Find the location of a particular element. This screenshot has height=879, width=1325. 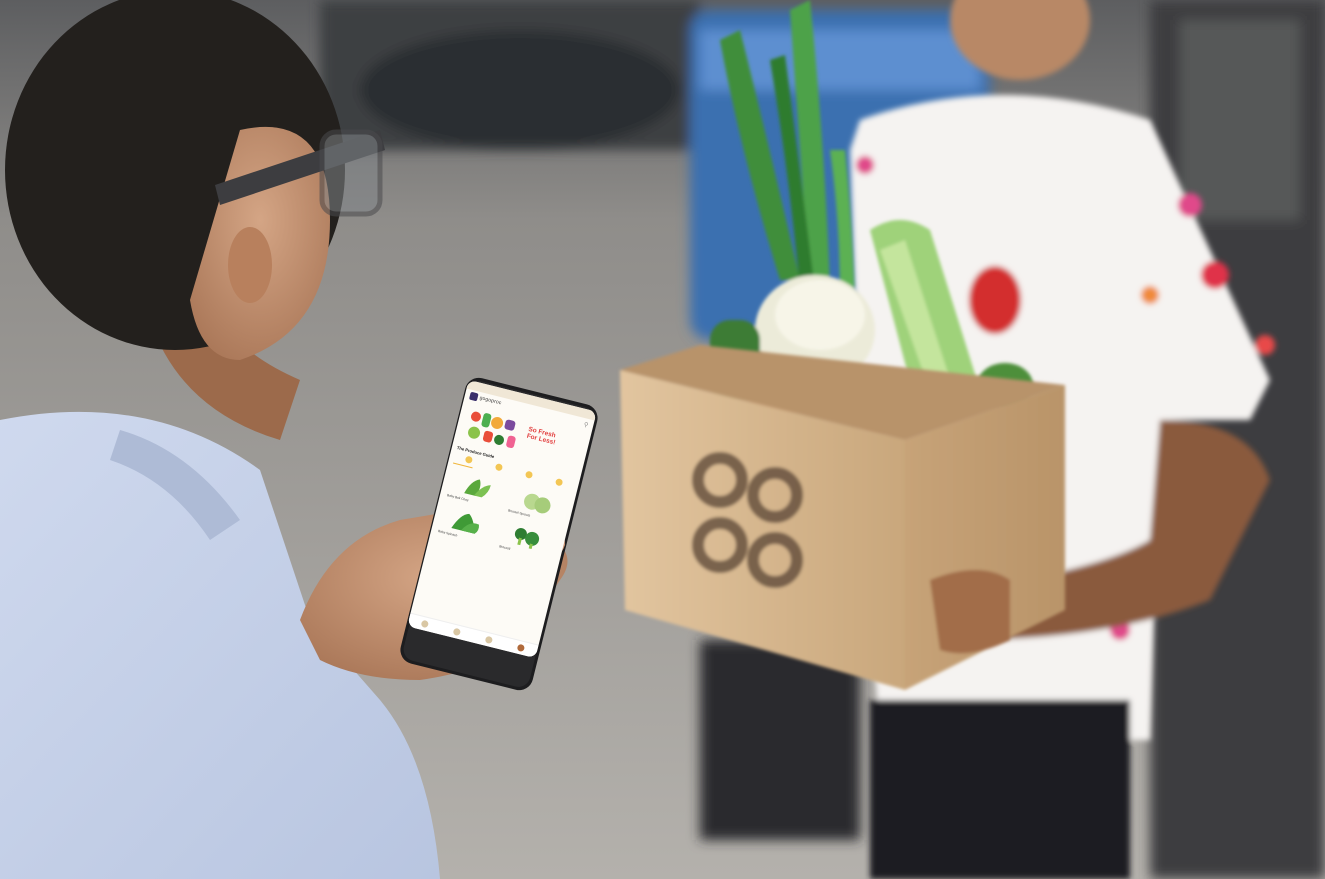

search-icon: ⚲ is located at coordinates (586, 425).